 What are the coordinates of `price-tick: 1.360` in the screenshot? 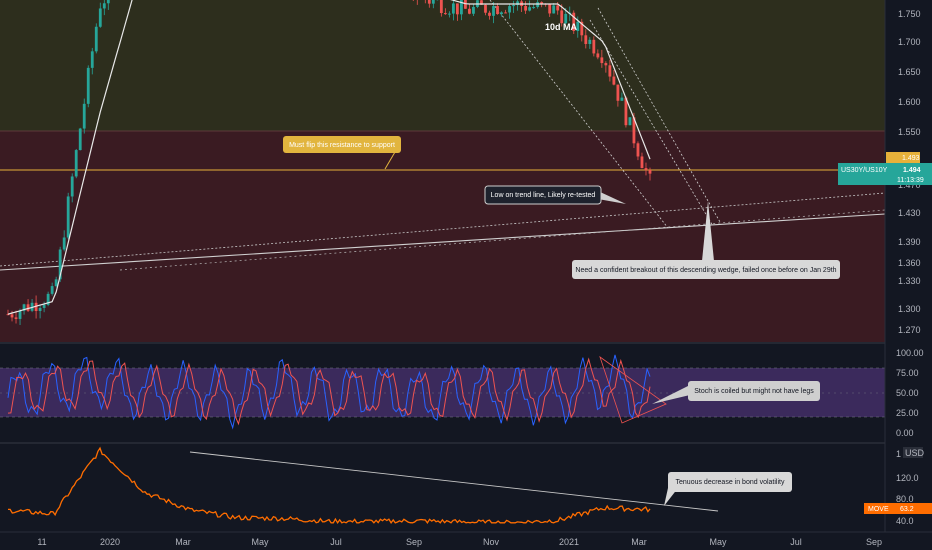 It's located at (909, 263).